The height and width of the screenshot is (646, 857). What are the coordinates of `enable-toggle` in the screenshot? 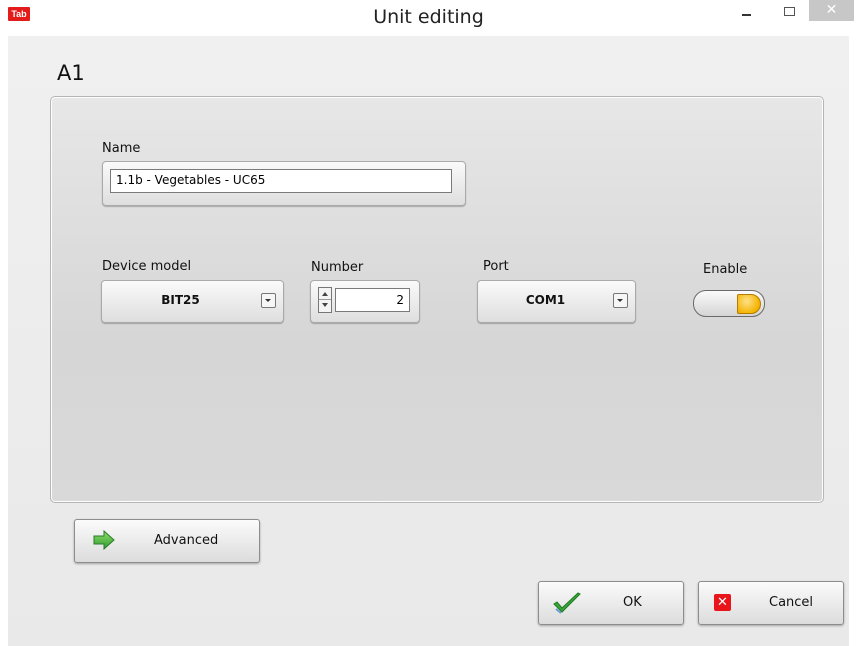 It's located at (729, 303).